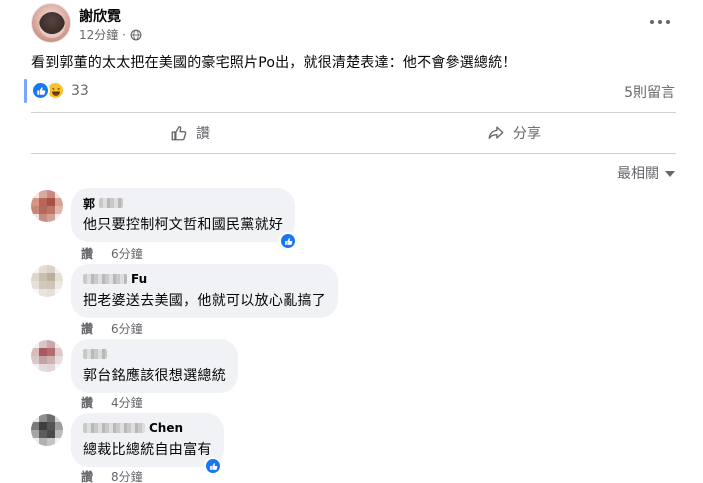  What do you see at coordinates (660, 22) in the screenshot?
I see `more-options-icon` at bounding box center [660, 22].